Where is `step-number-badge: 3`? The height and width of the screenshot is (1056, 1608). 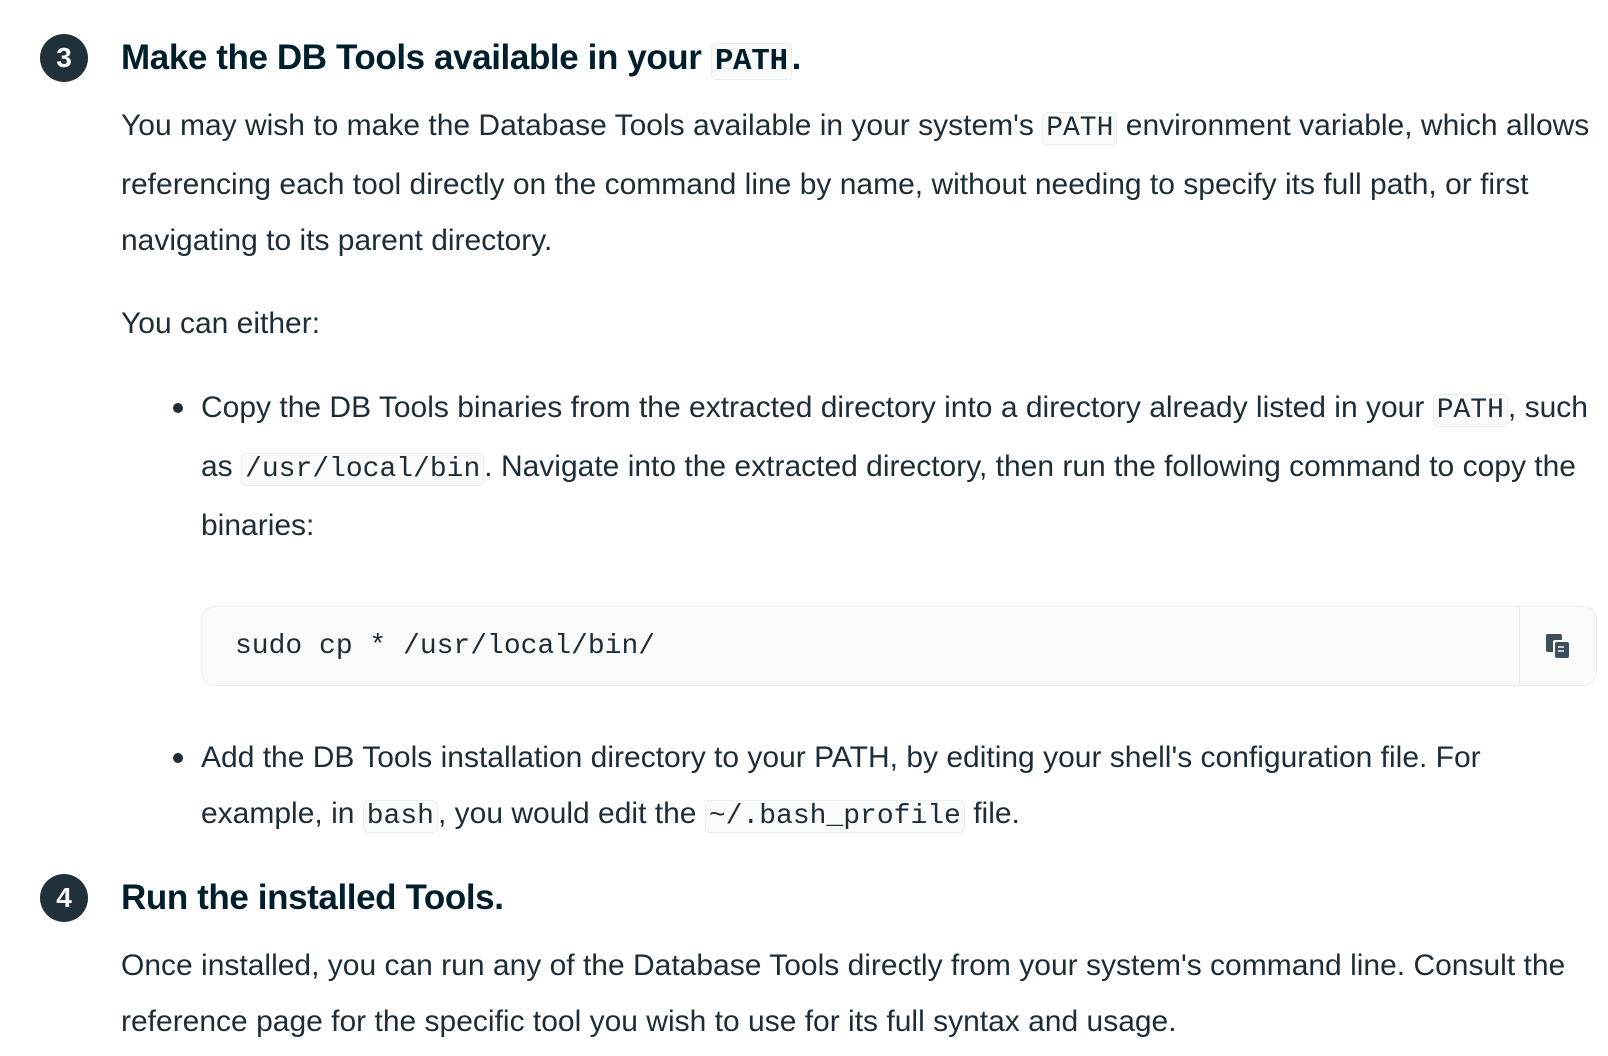 step-number-badge: 3 is located at coordinates (64, 58).